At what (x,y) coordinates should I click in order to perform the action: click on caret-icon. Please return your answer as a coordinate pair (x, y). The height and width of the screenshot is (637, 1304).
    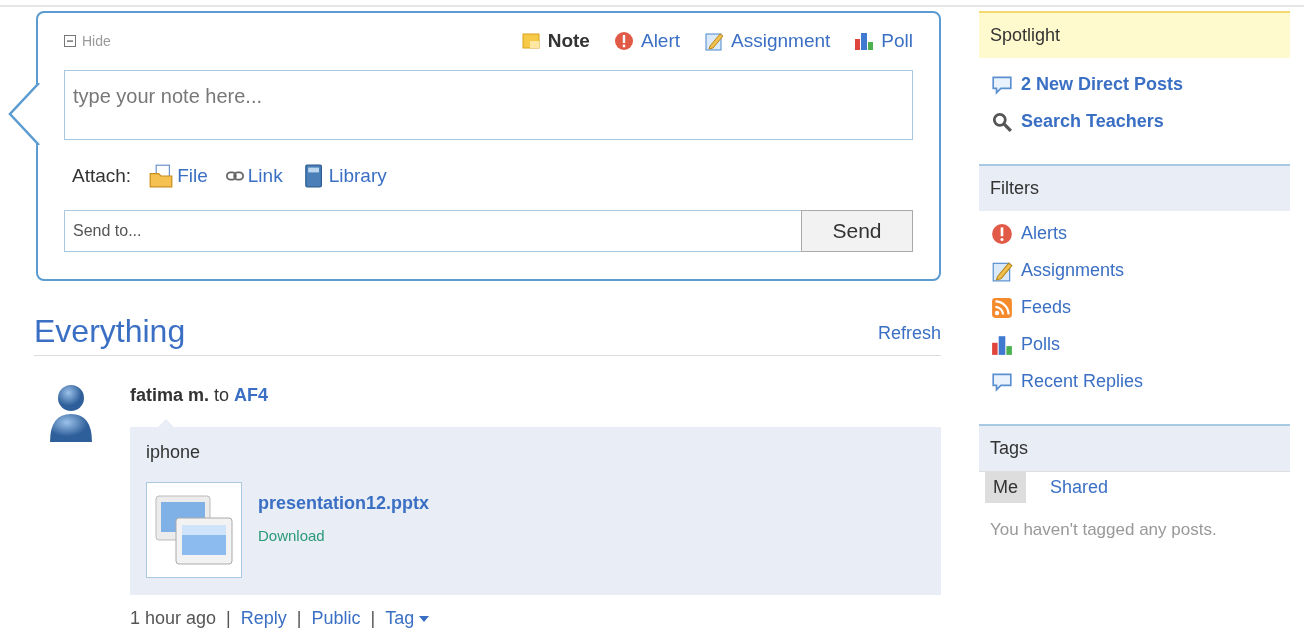
    Looking at the image, I should click on (424, 618).